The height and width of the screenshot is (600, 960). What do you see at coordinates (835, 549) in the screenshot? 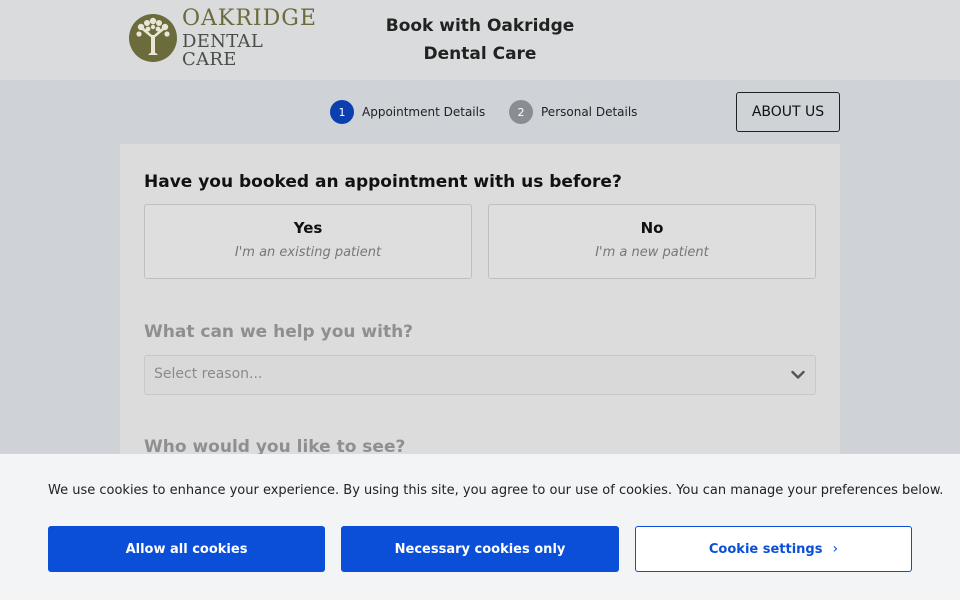
I see `chevron-right-icon: ›` at bounding box center [835, 549].